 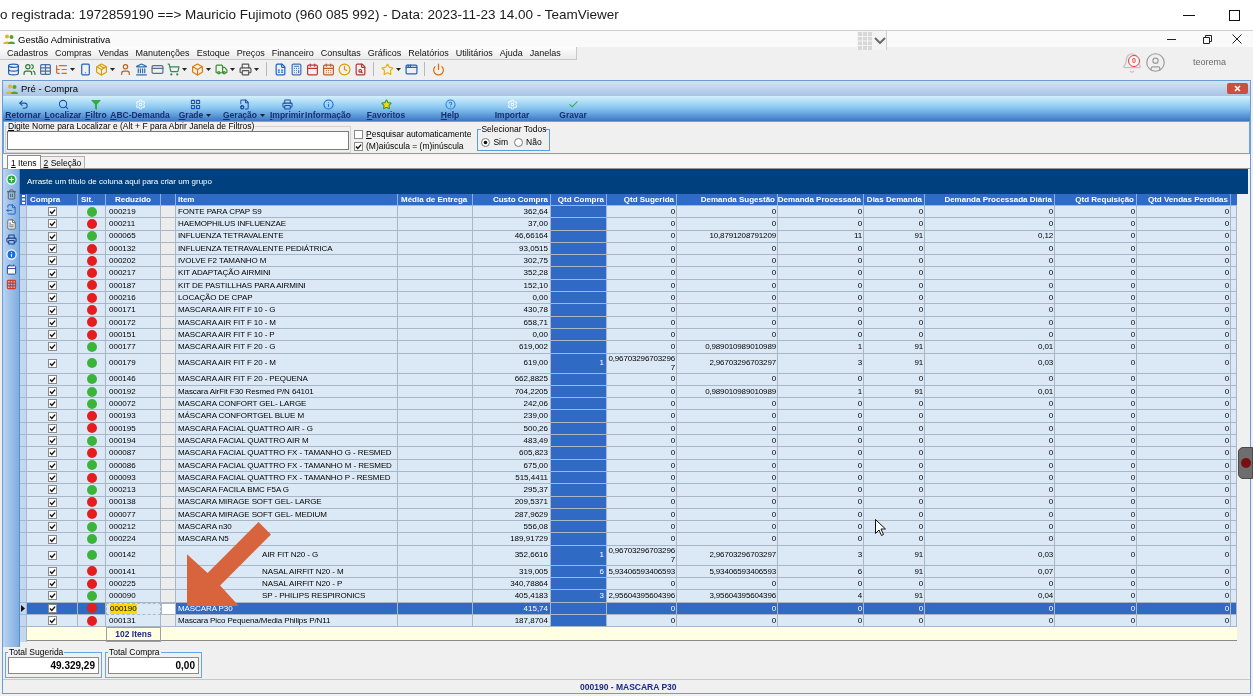 What do you see at coordinates (628, 584) in the screenshot?
I see `table-row: 000225 NASAL AIRFIT N20 - P 340,78864 0 0 0 0 0 0 0` at bounding box center [628, 584].